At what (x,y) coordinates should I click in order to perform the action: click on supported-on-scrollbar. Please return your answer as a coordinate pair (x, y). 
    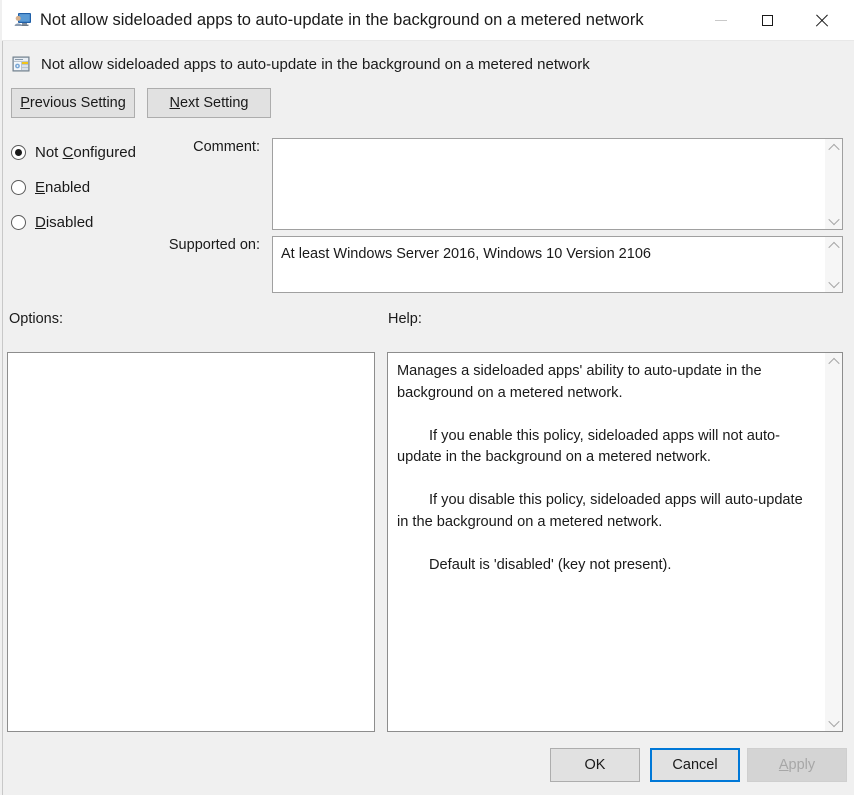
    Looking at the image, I should click on (833, 264).